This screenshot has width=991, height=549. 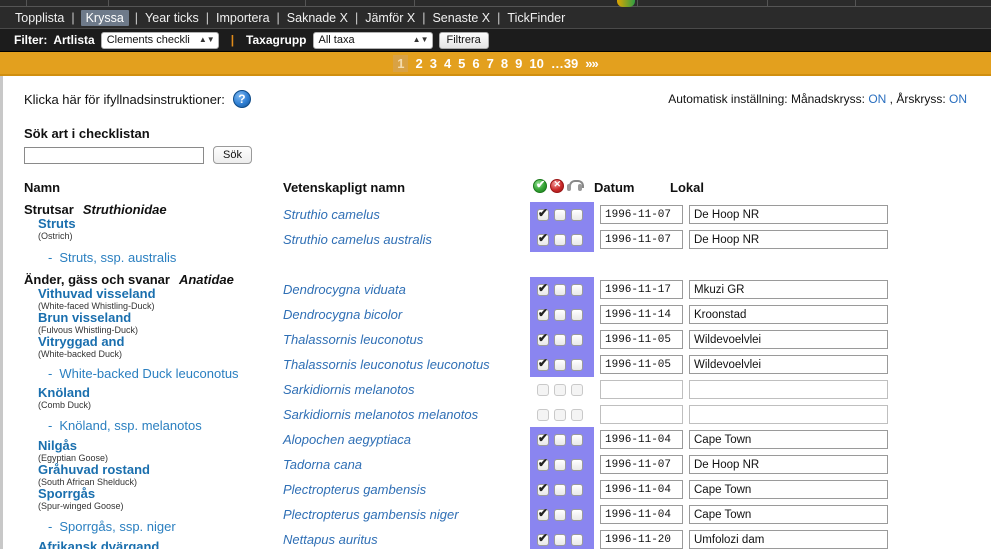 What do you see at coordinates (322, 464) in the screenshot?
I see `scientific-name-link: Tadorna cana` at bounding box center [322, 464].